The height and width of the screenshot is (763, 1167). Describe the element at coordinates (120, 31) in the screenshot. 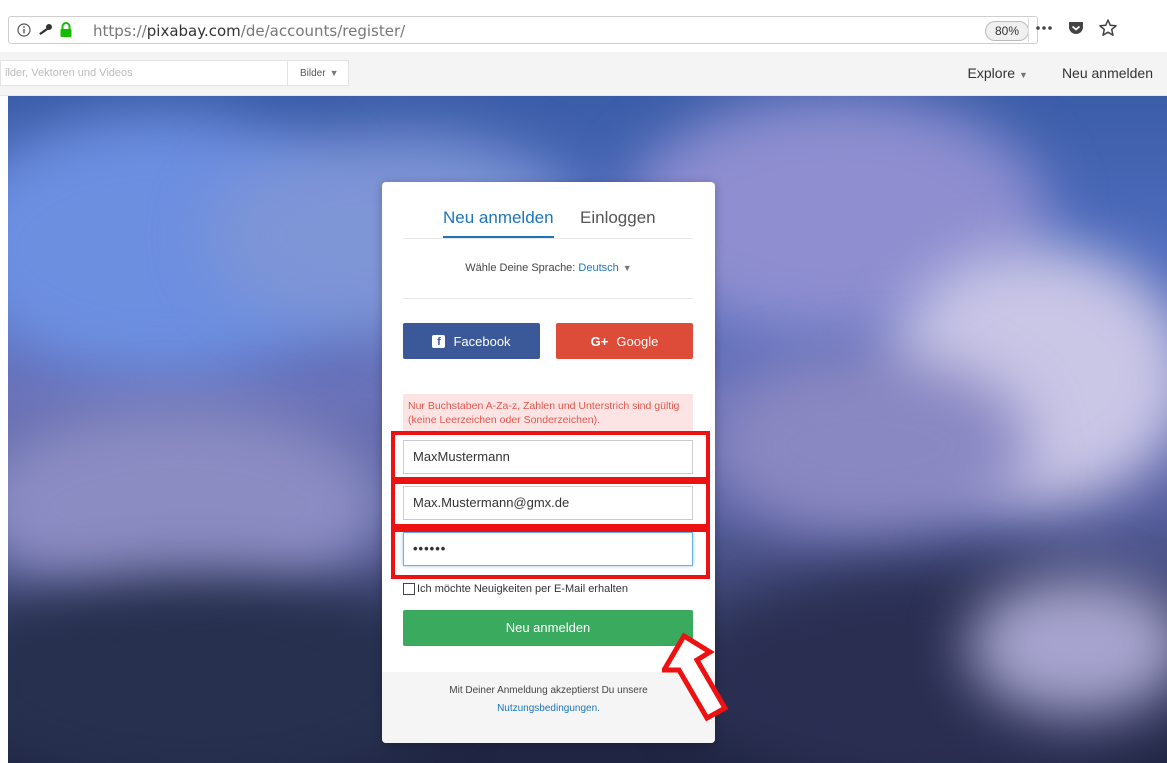

I see `url-scheme: https://` at that location.